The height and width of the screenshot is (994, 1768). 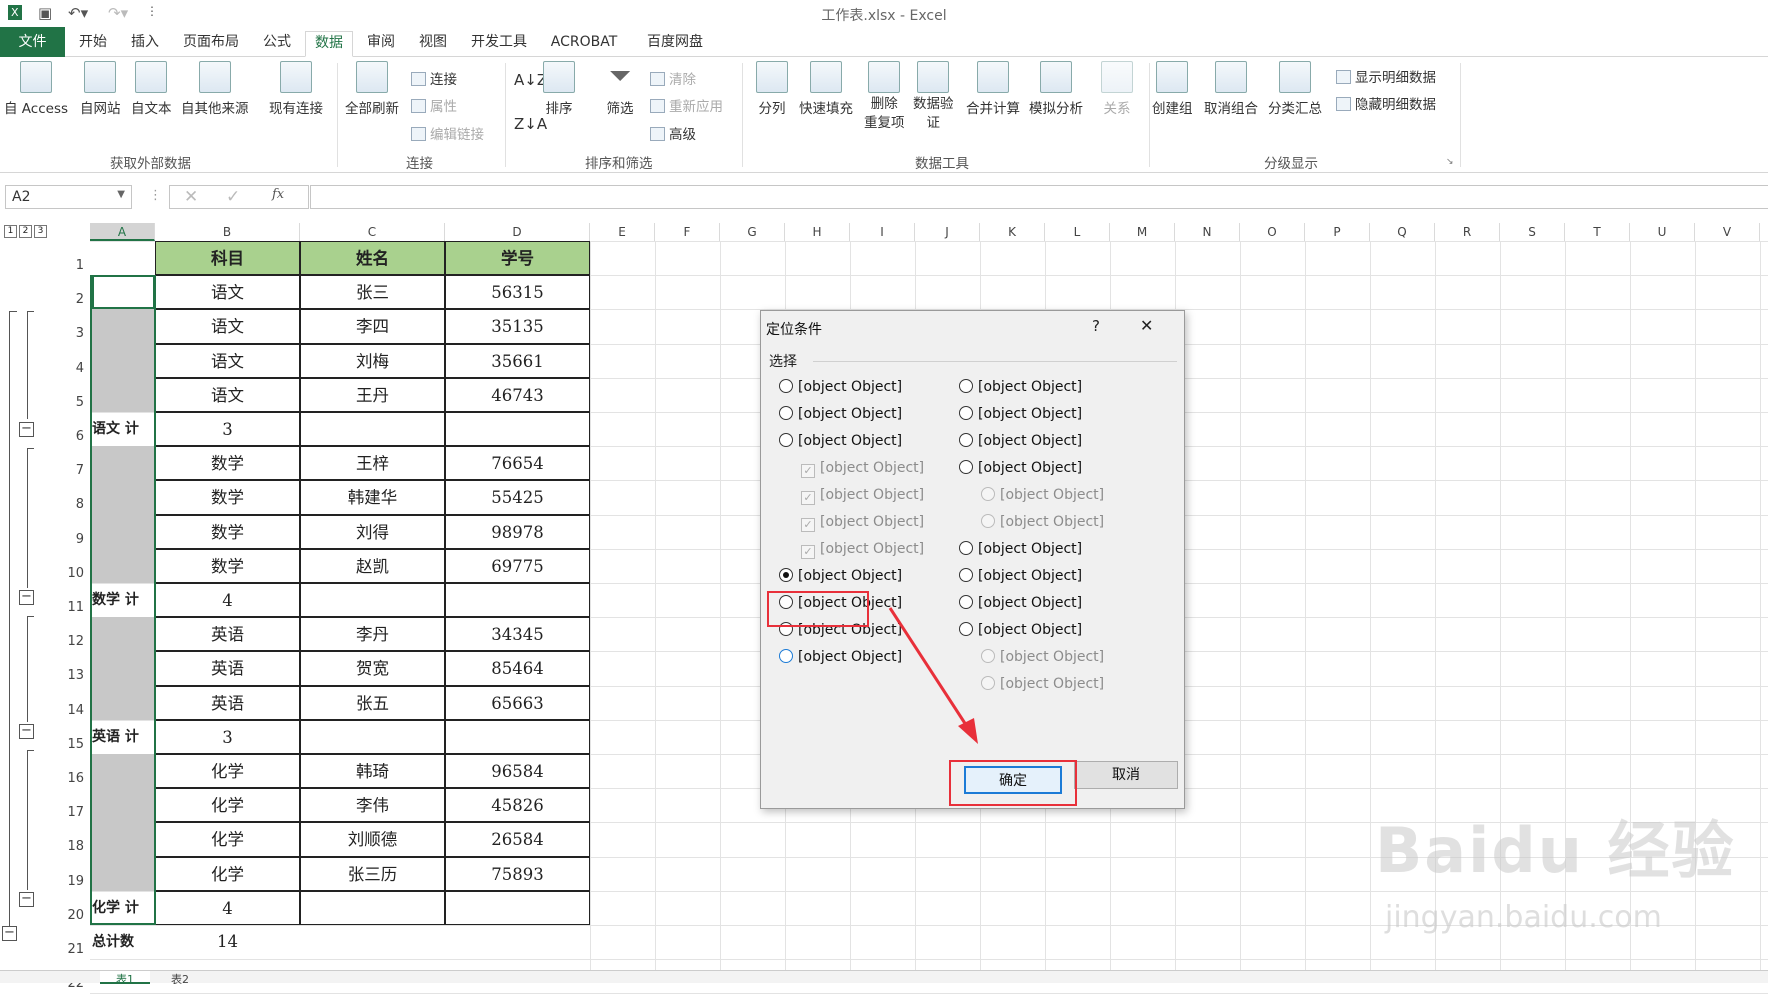 I want to click on connections-button: 连接, so click(x=434, y=78).